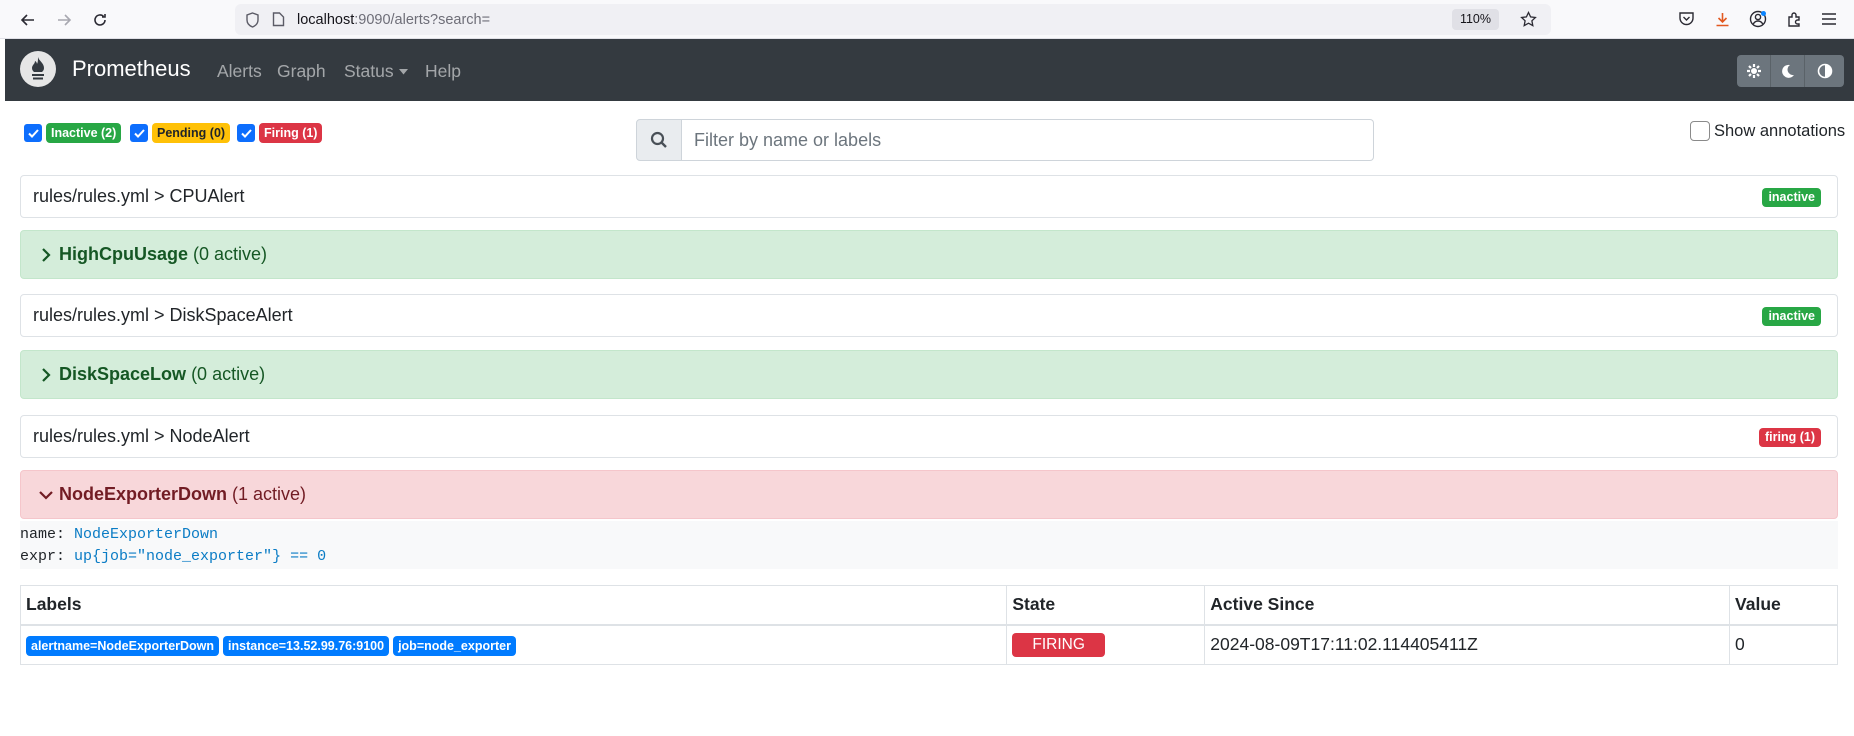 The image size is (1854, 736). Describe the element at coordinates (38, 69) in the screenshot. I see `prometheus-logo-icon` at that location.